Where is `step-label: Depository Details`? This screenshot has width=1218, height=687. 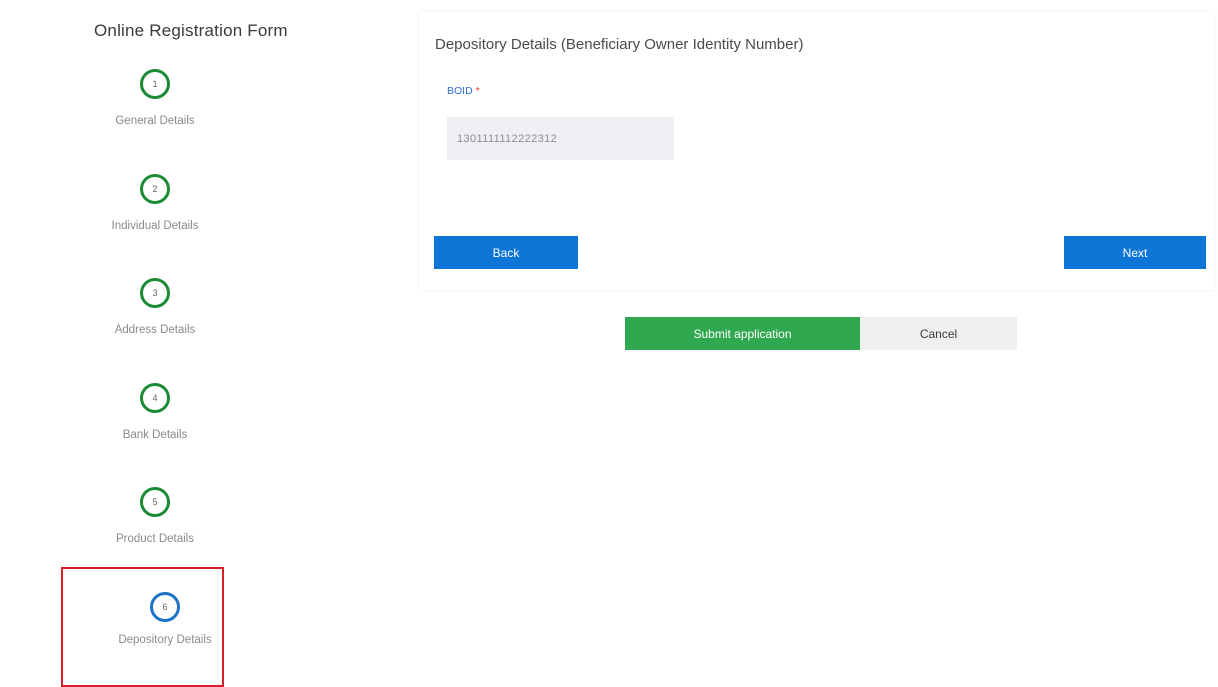
step-label: Depository Details is located at coordinates (165, 640).